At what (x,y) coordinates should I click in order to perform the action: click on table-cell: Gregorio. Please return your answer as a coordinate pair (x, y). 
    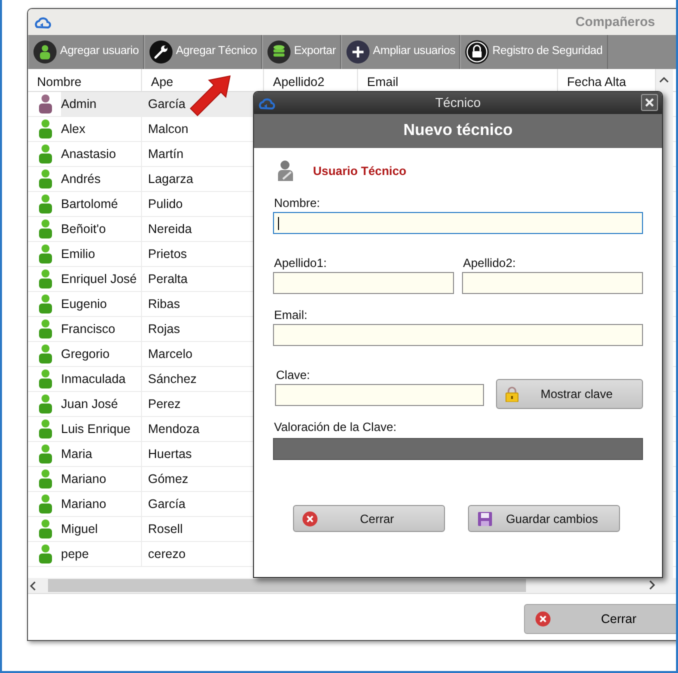
    Looking at the image, I should click on (85, 354).